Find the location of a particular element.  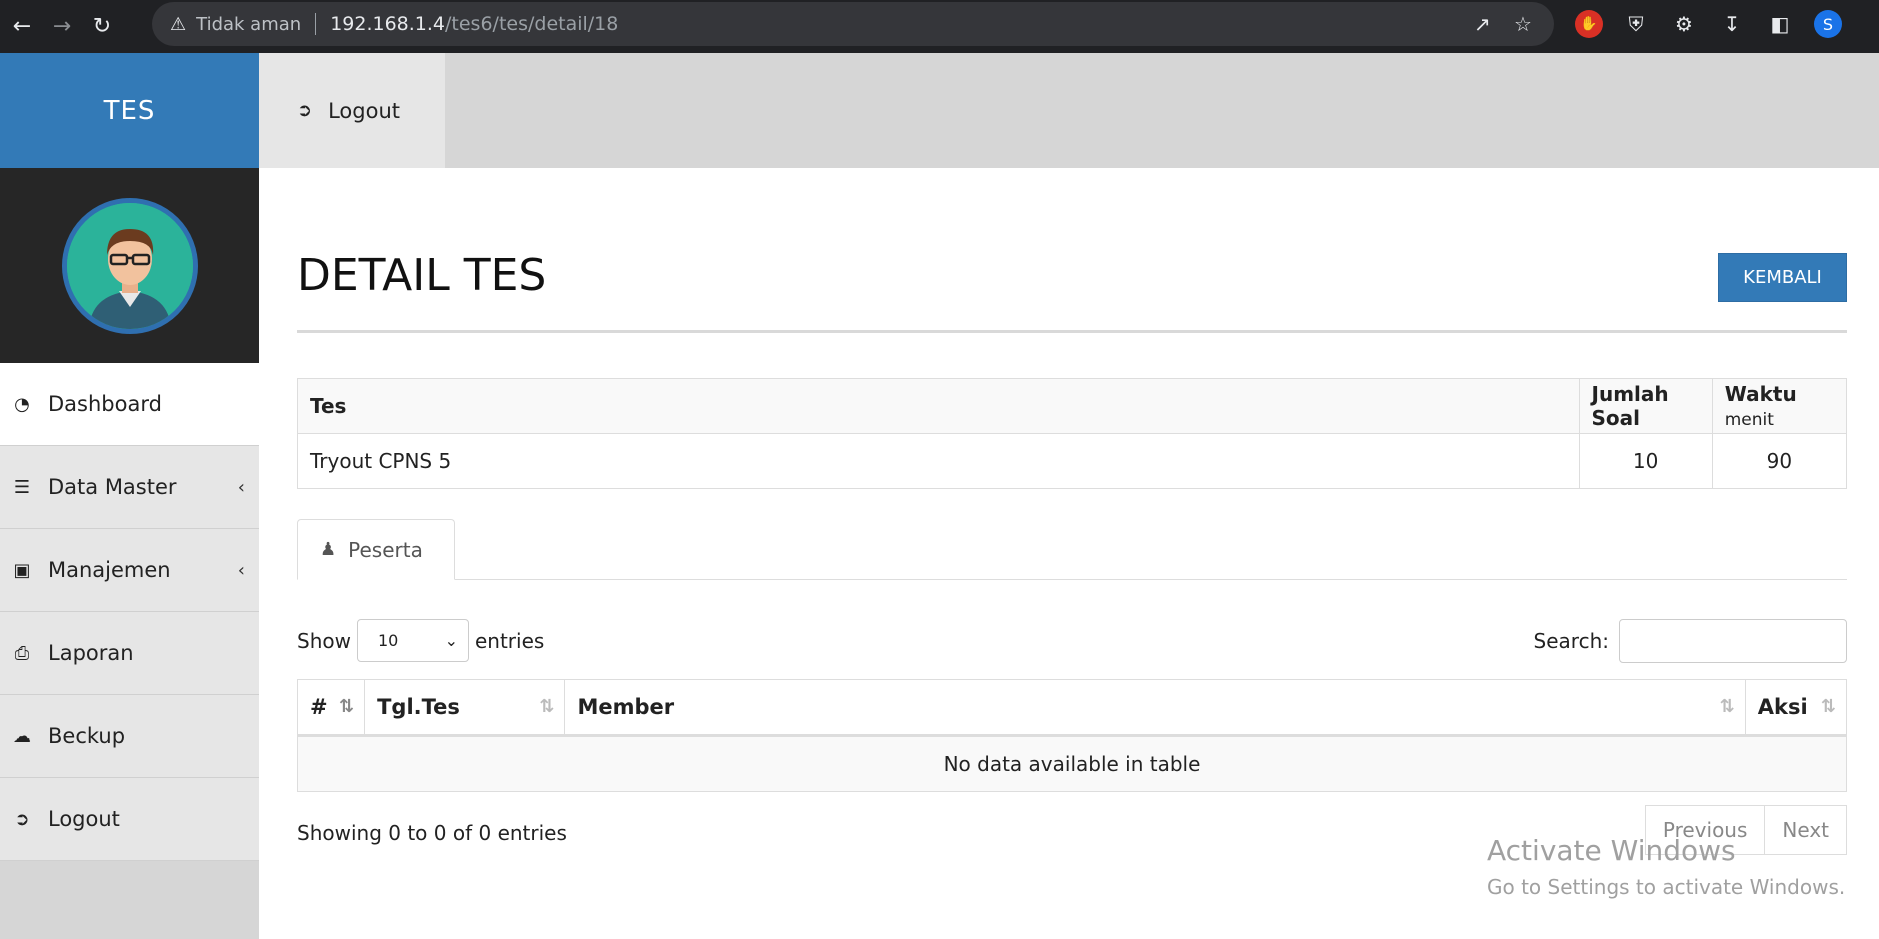

tab-peserta: ♟ Peserta is located at coordinates (376, 549).